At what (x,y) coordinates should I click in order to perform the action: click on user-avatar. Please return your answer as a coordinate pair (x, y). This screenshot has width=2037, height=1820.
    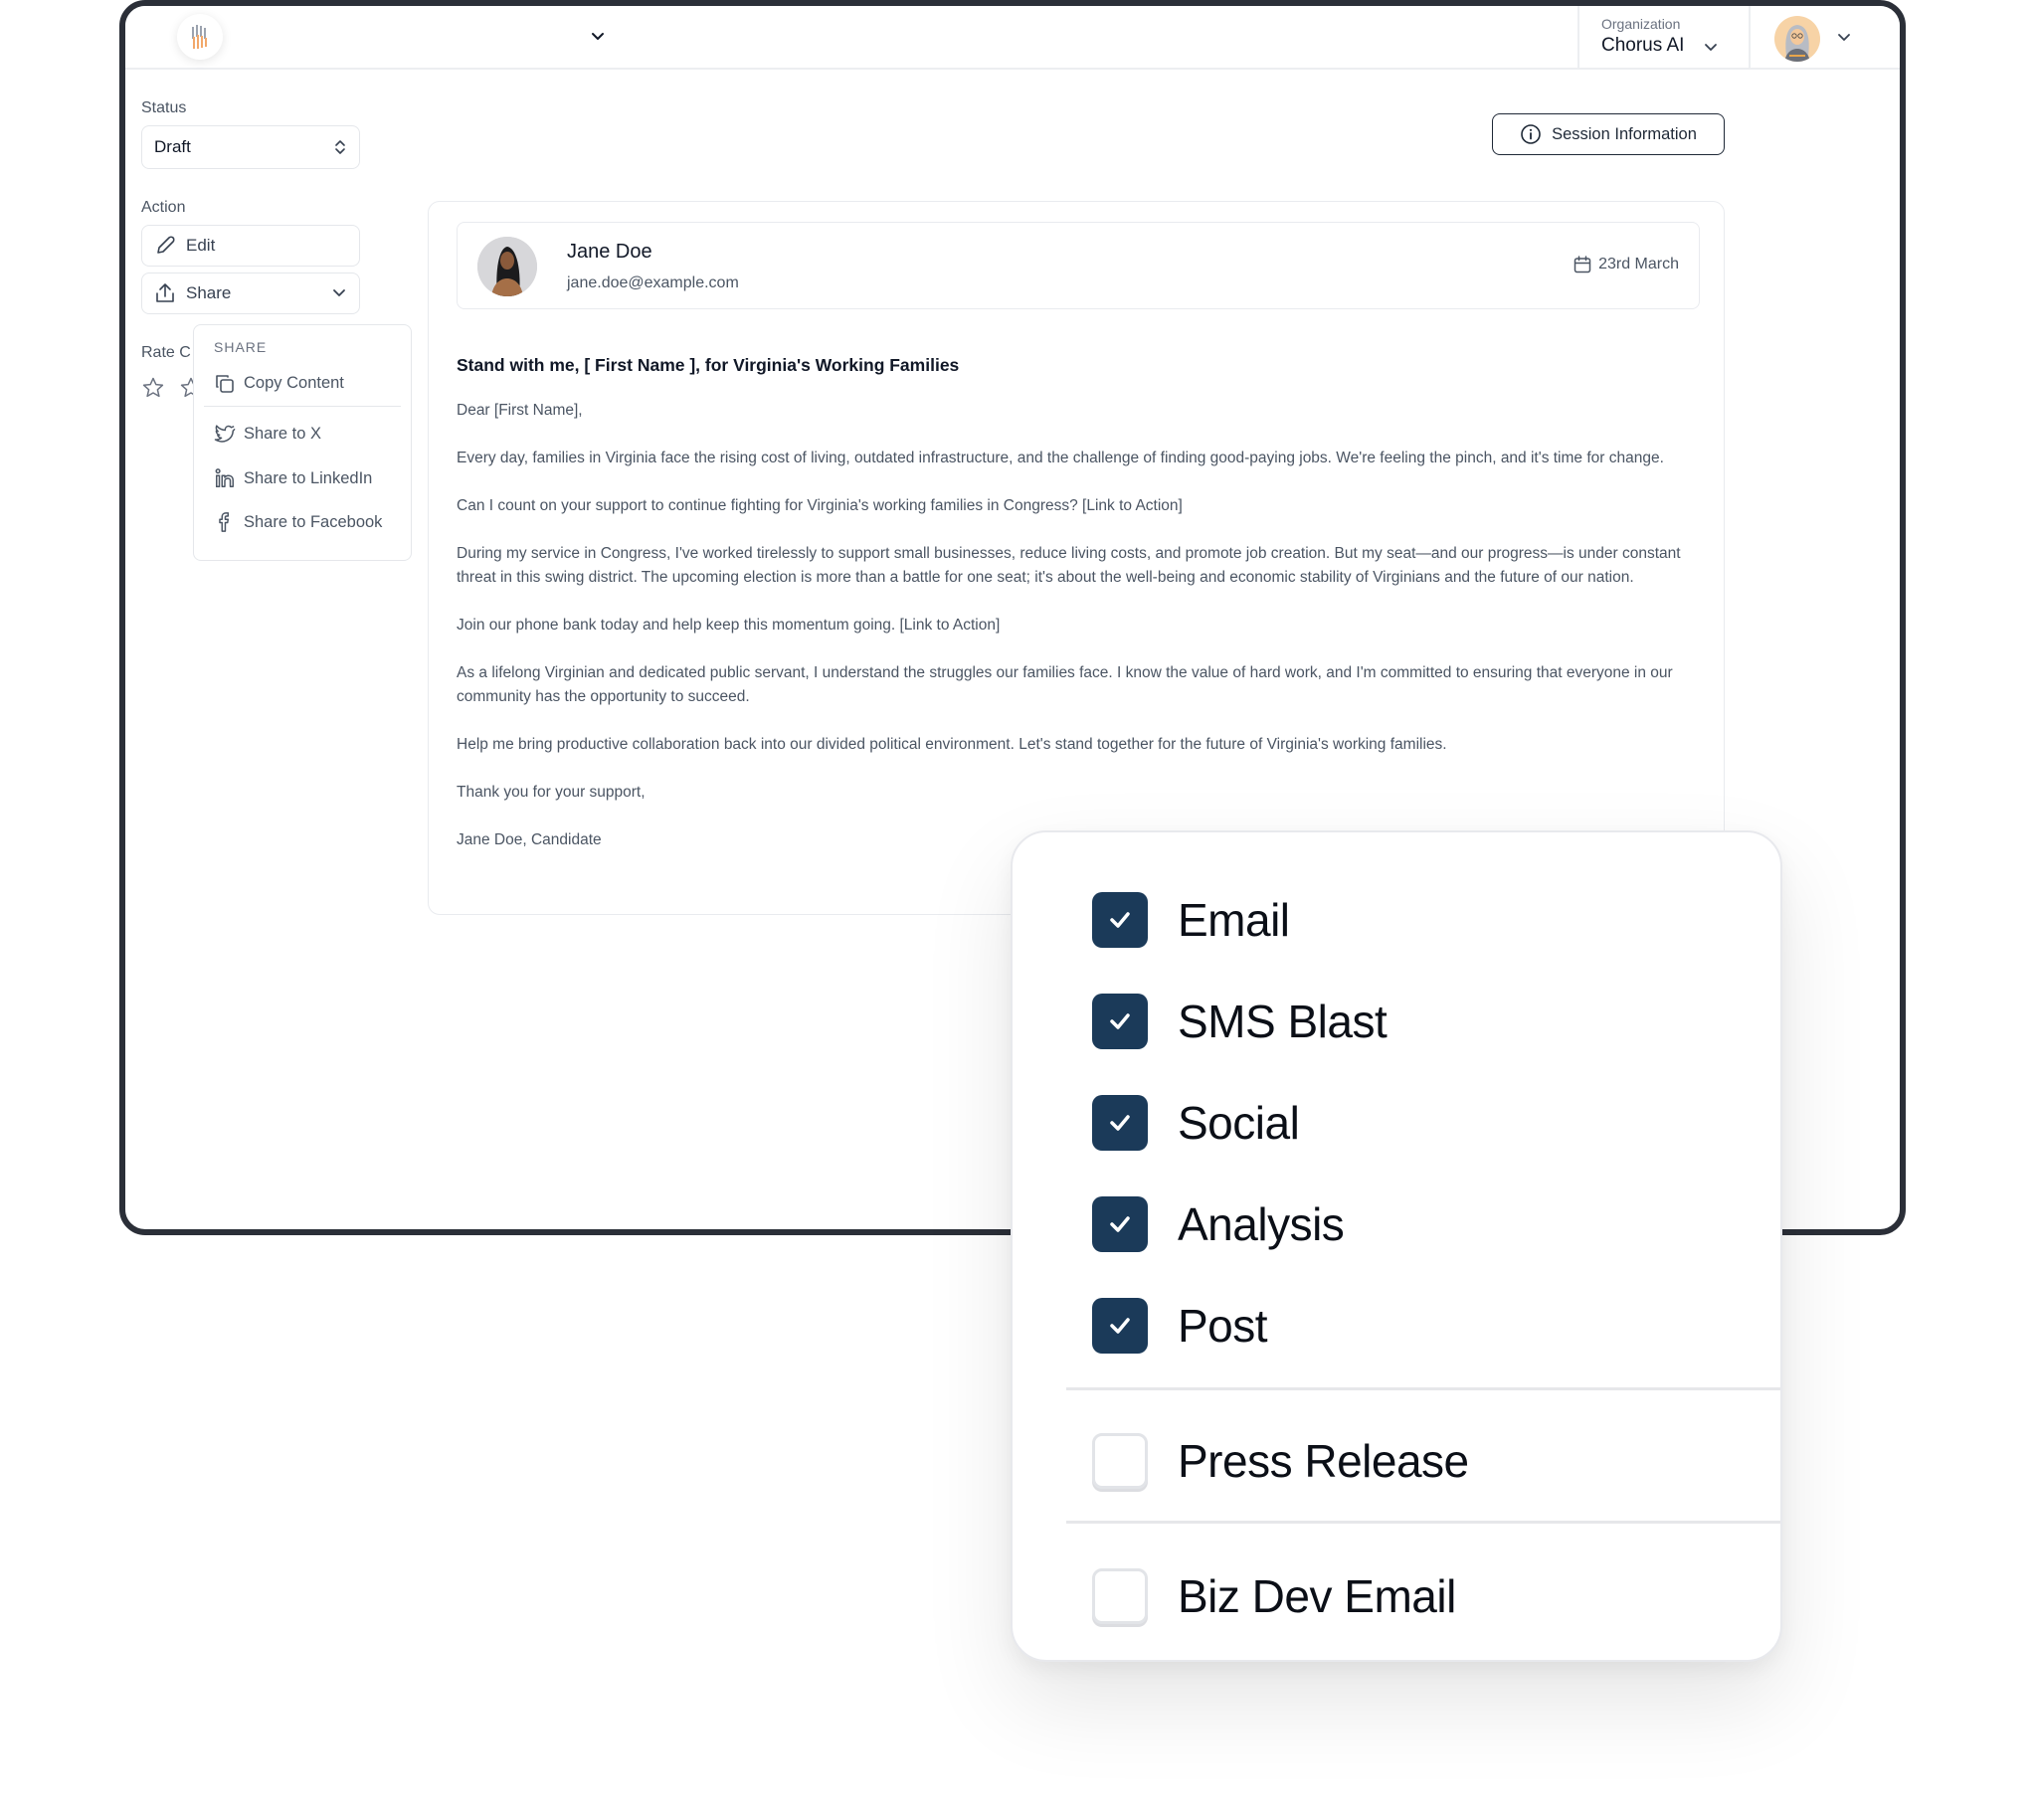
    Looking at the image, I should click on (1797, 39).